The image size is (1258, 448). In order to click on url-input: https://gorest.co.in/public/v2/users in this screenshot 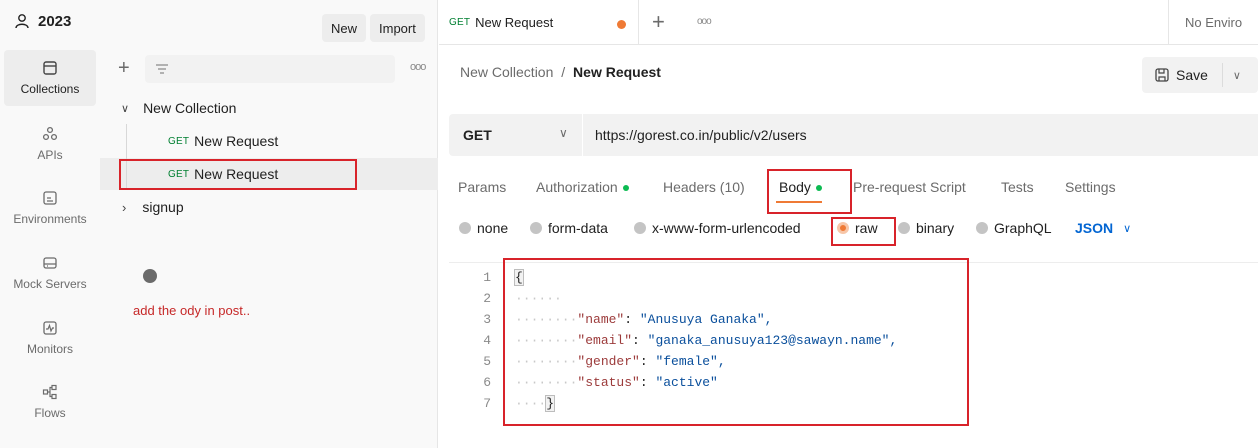, I will do `click(701, 135)`.